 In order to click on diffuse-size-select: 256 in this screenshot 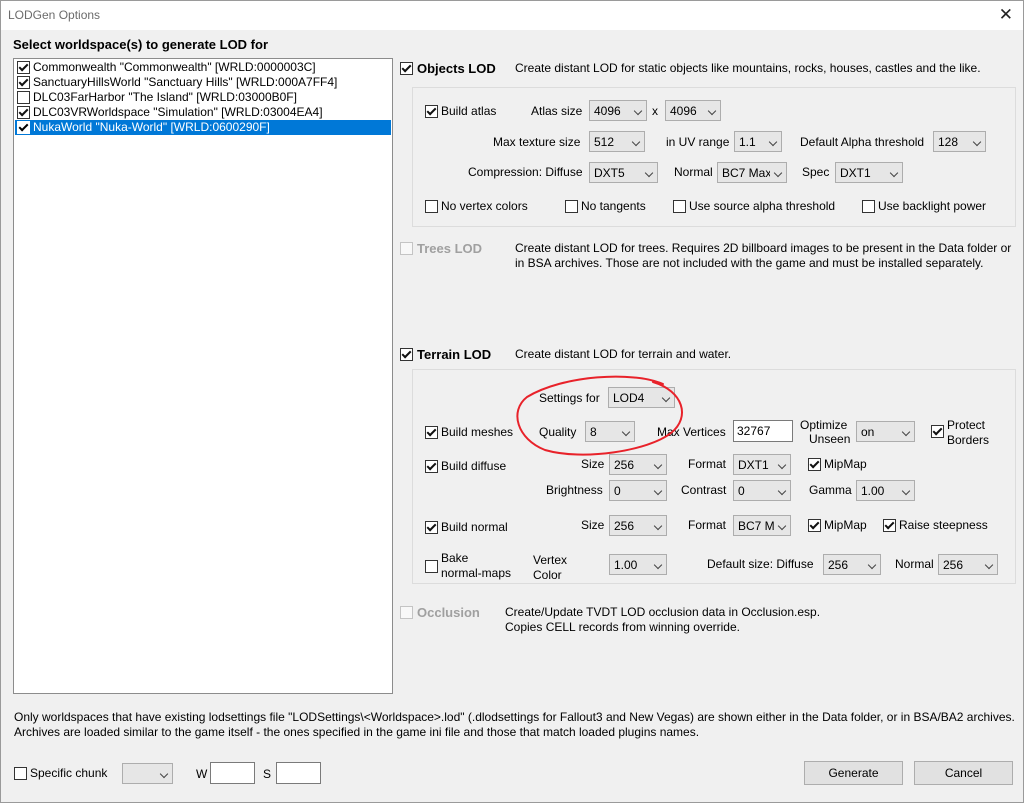, I will do `click(638, 464)`.